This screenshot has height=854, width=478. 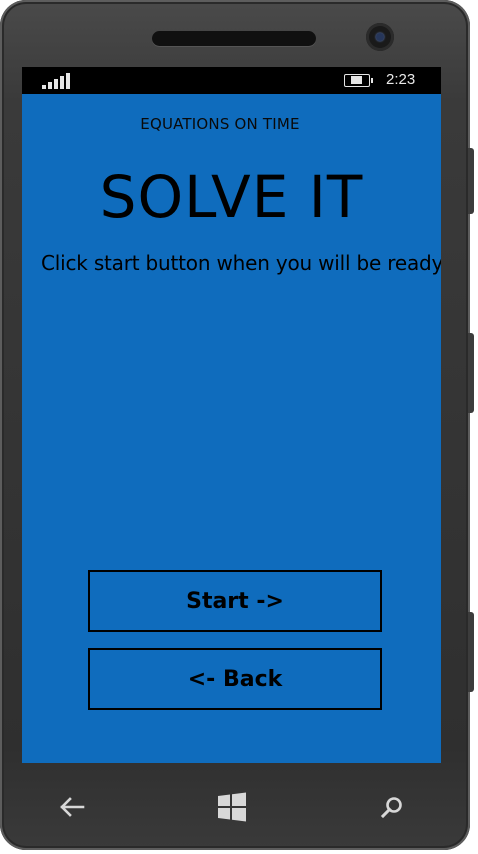 I want to click on front-camera, so click(x=380, y=37).